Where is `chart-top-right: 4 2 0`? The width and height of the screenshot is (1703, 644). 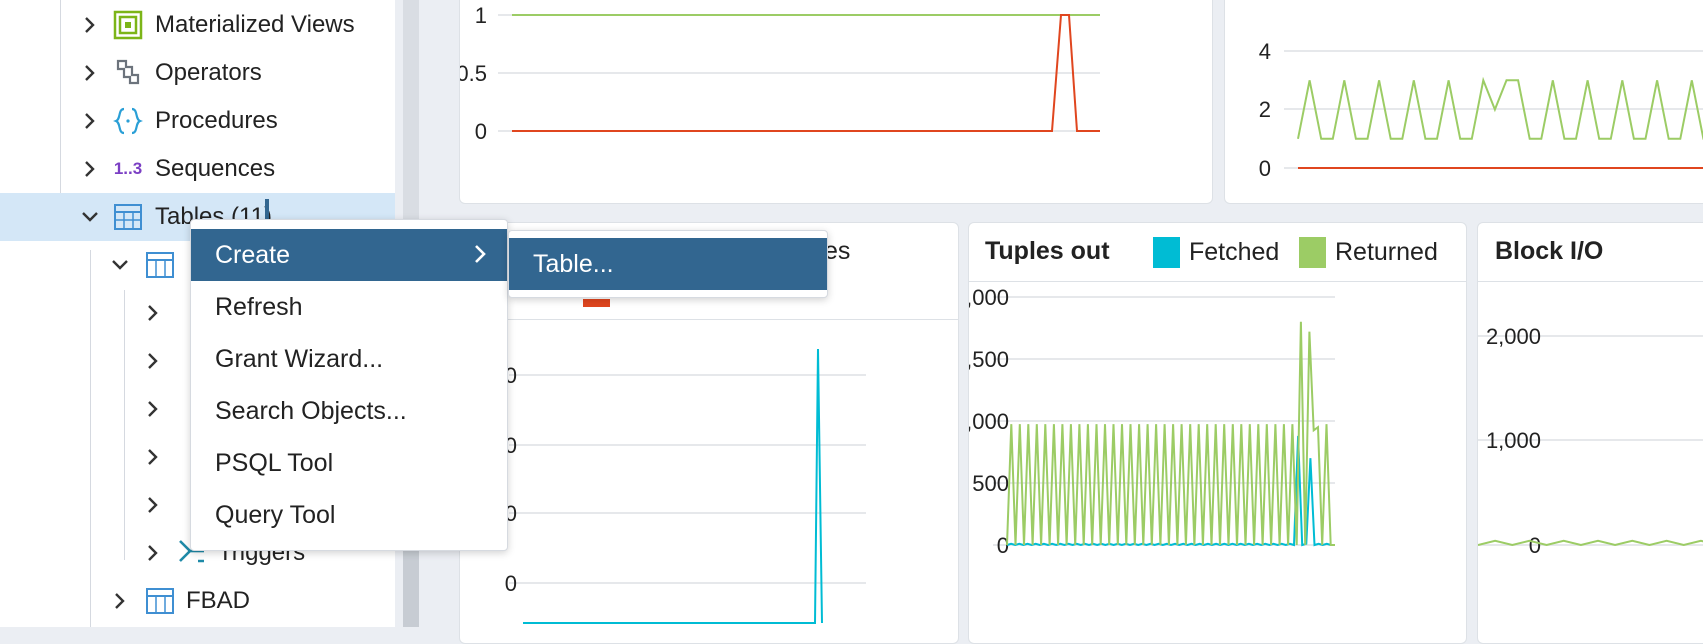 chart-top-right: 4 2 0 is located at coordinates (1481, 110).